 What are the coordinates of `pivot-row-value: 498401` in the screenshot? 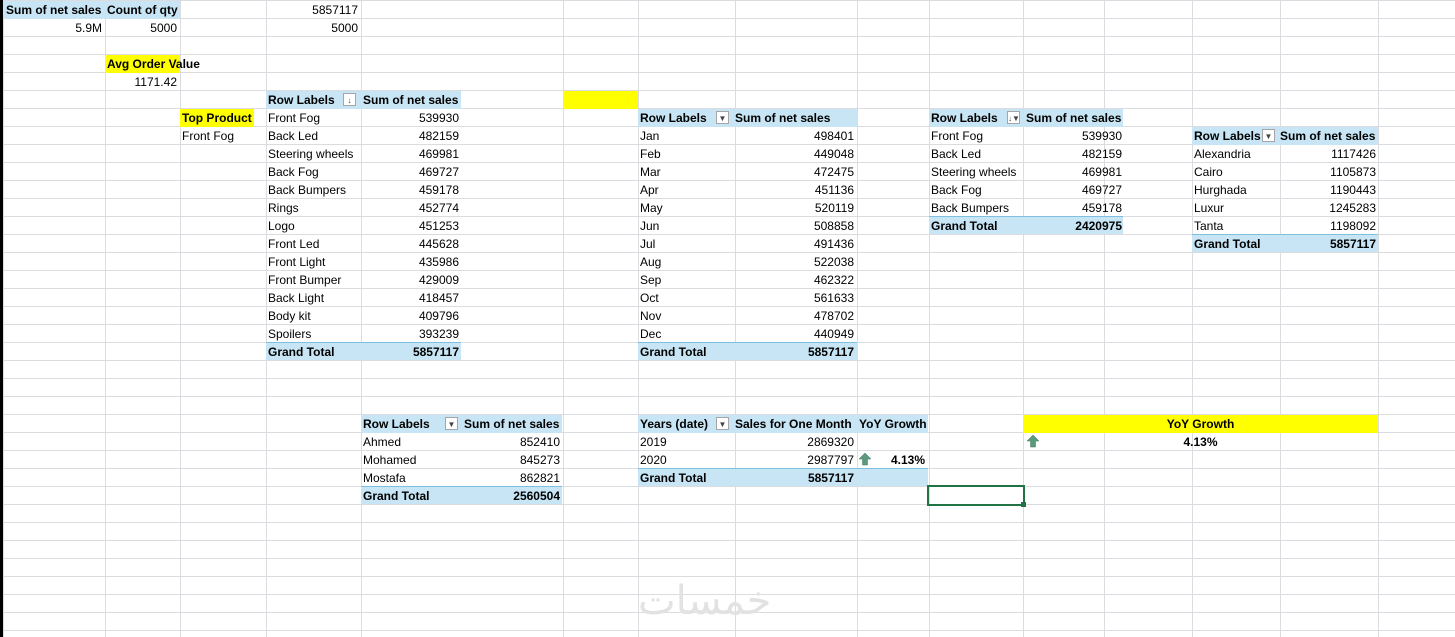 It's located at (794, 136).